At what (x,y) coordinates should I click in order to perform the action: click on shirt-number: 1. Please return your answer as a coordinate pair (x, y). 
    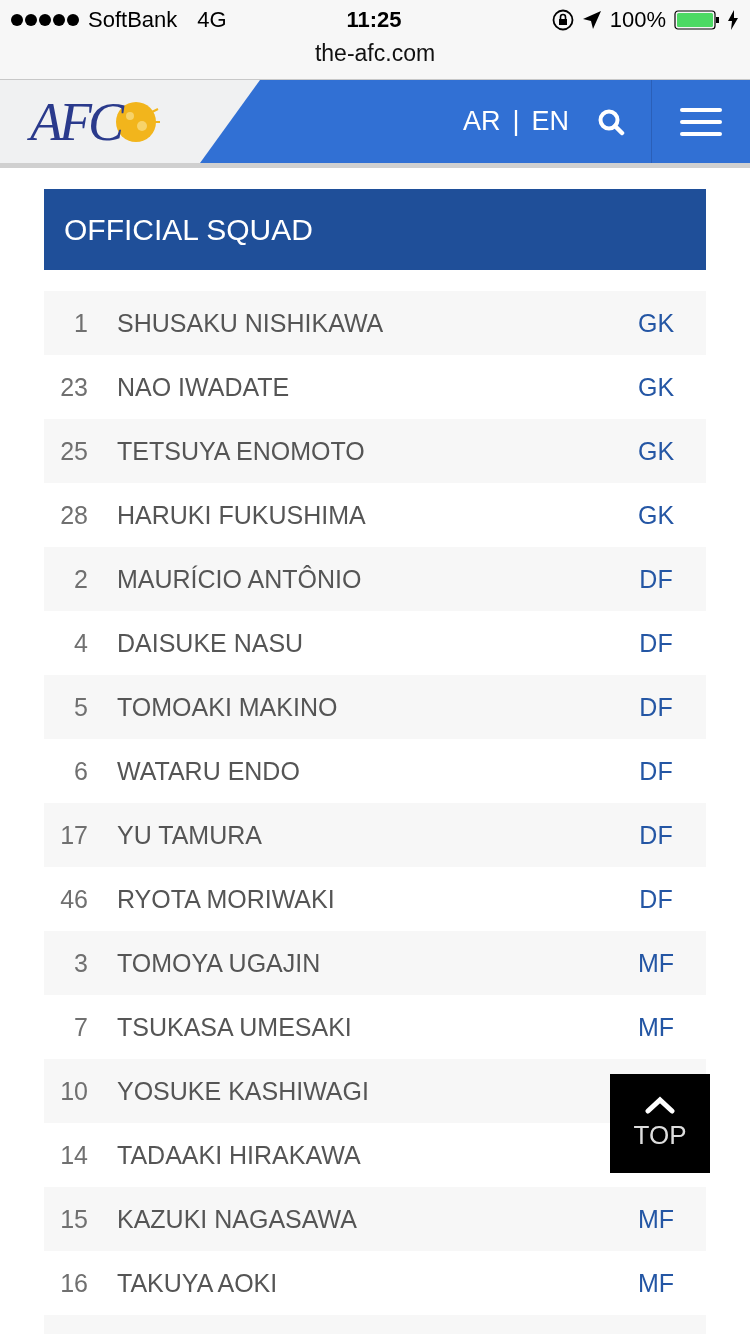
    Looking at the image, I should click on (80, 323).